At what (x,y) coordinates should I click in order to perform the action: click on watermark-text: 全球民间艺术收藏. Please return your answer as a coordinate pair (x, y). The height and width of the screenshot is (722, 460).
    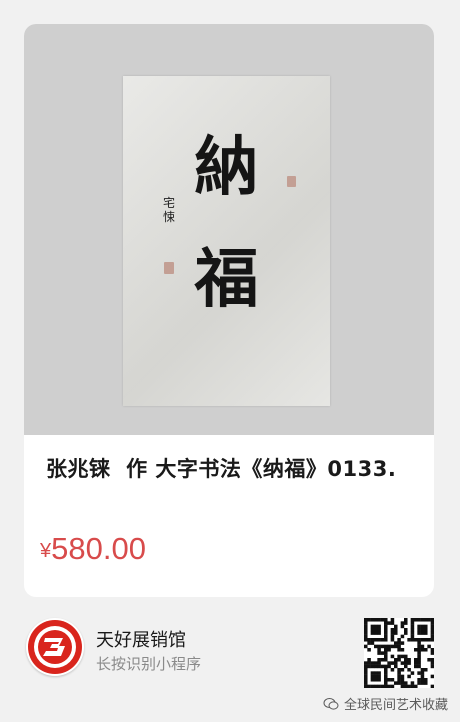
    Looking at the image, I should click on (395, 705).